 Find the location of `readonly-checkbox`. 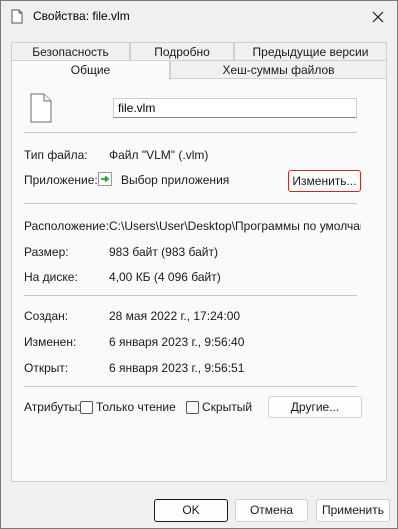

readonly-checkbox is located at coordinates (86, 407).